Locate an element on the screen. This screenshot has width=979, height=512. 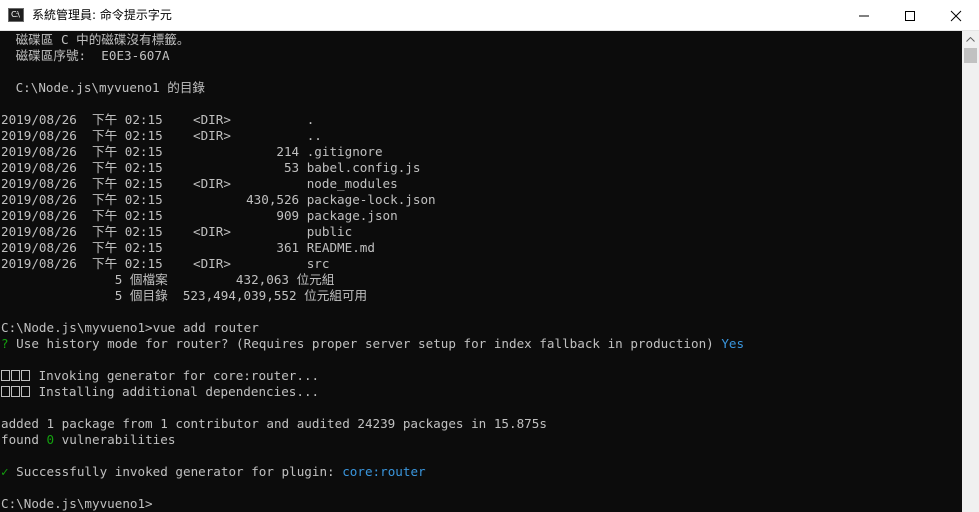
current-prompt-line: C:\Node.js\myvueno1> is located at coordinates (77, 504).